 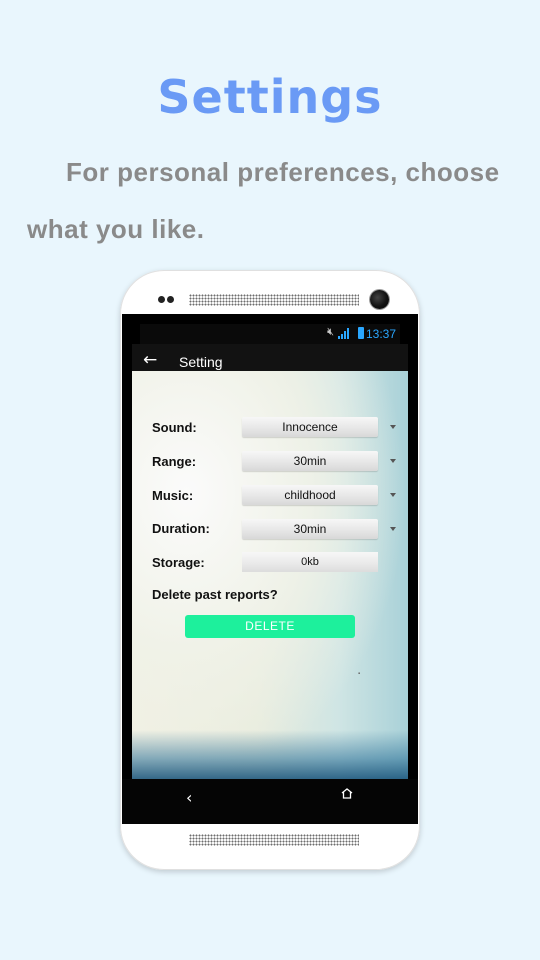 I want to click on navigation-bar: ‹, so click(x=270, y=801).